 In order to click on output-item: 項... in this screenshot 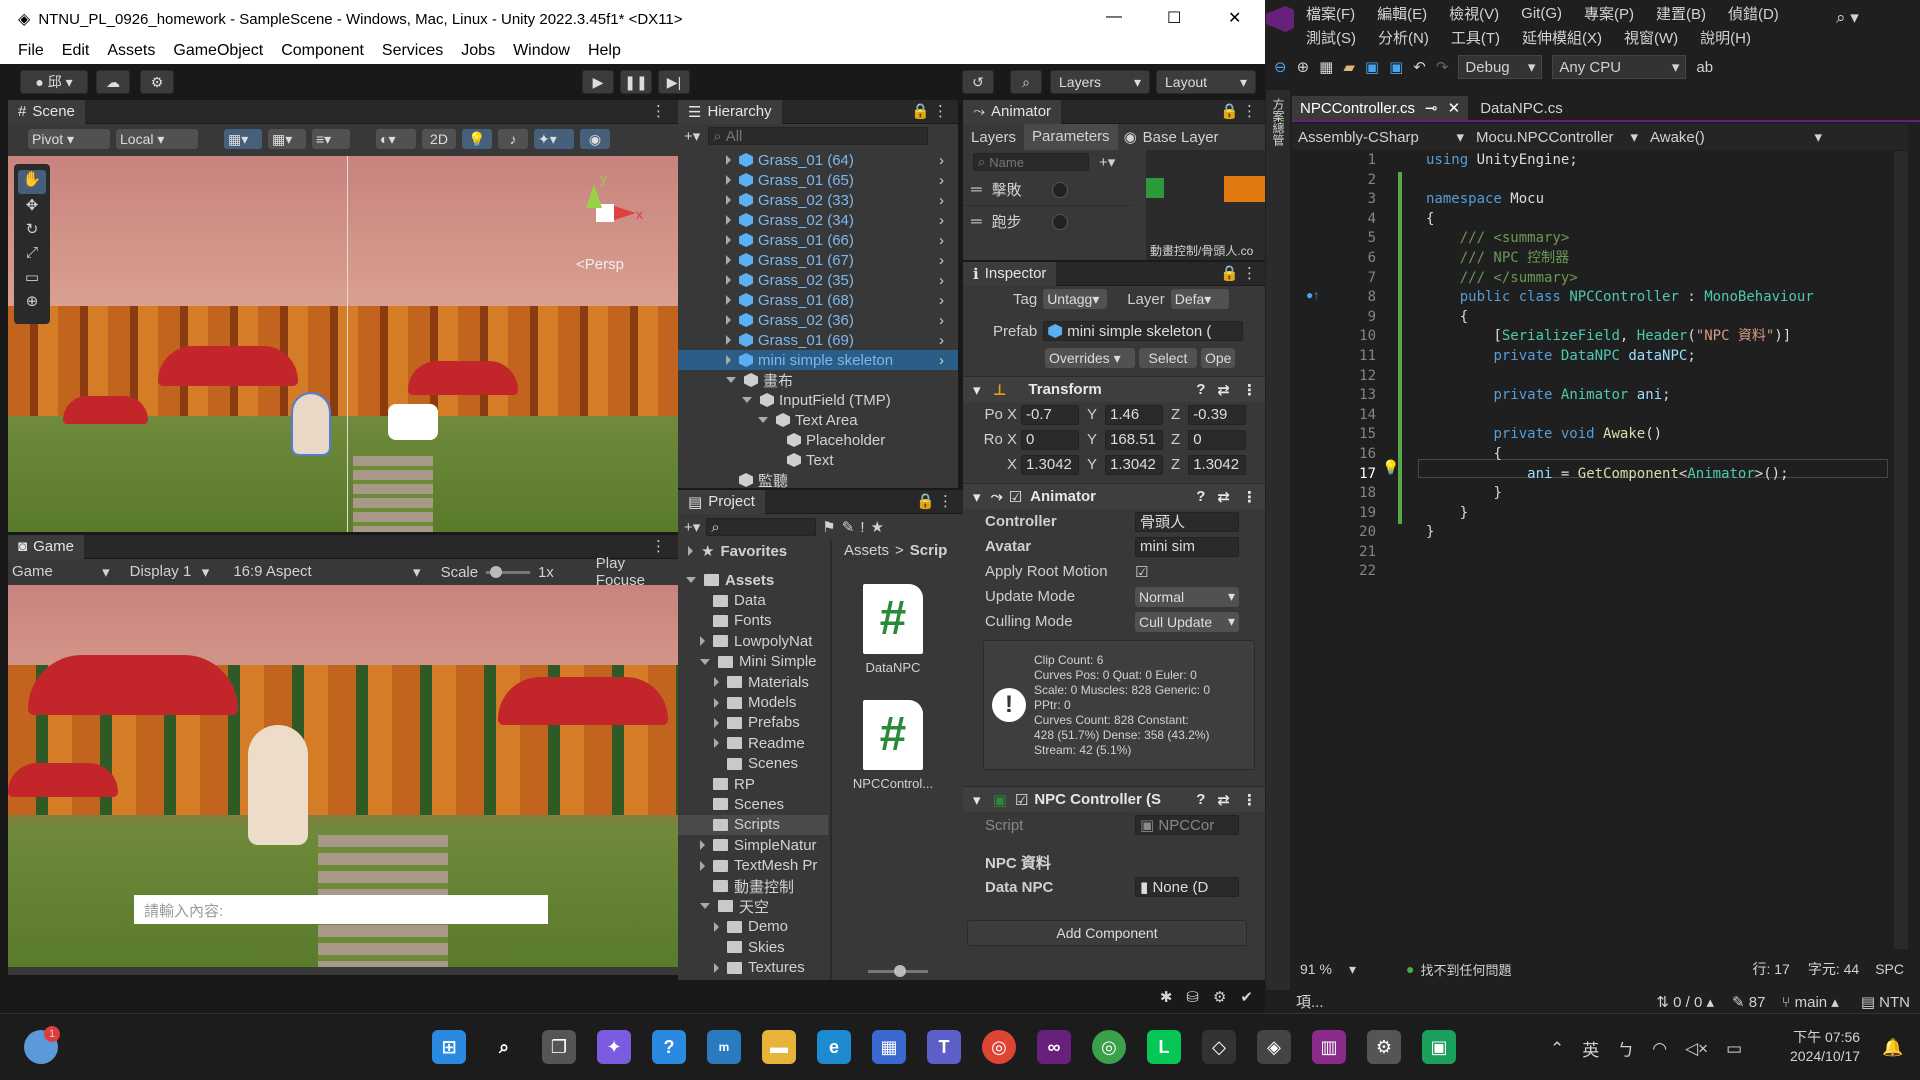, I will do `click(1310, 1001)`.